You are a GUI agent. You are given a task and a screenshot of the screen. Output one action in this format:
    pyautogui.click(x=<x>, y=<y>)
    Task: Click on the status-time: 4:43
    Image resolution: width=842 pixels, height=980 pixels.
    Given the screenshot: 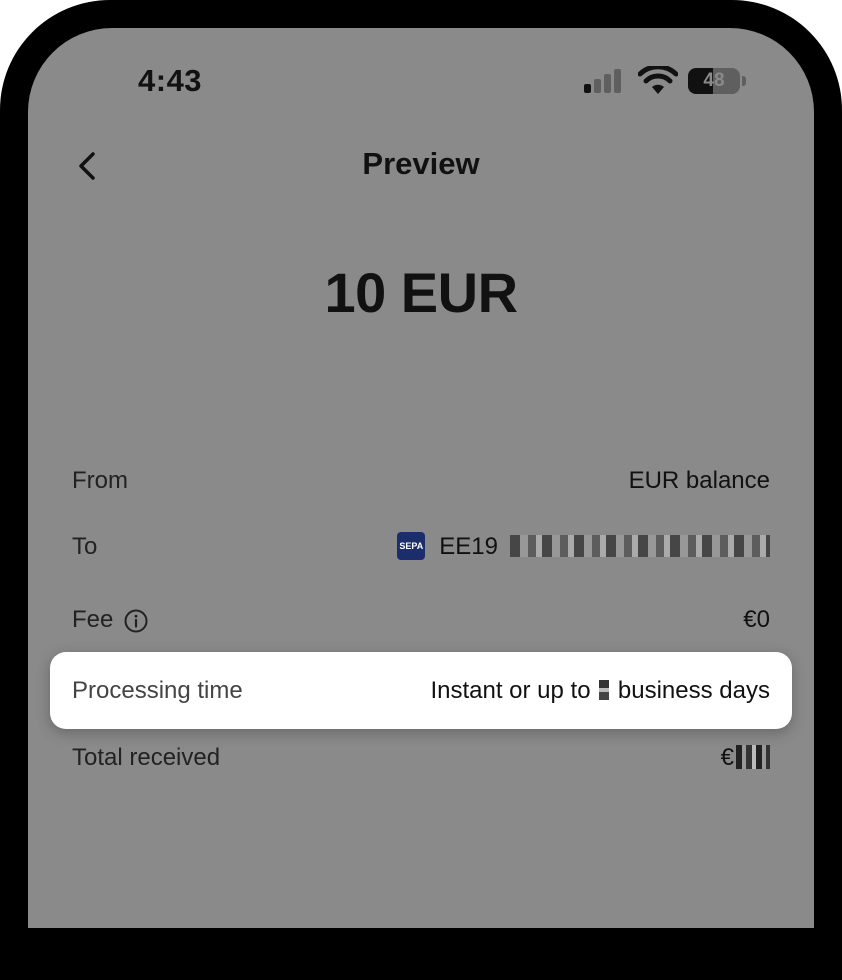 What is the action you would take?
    pyautogui.click(x=170, y=80)
    